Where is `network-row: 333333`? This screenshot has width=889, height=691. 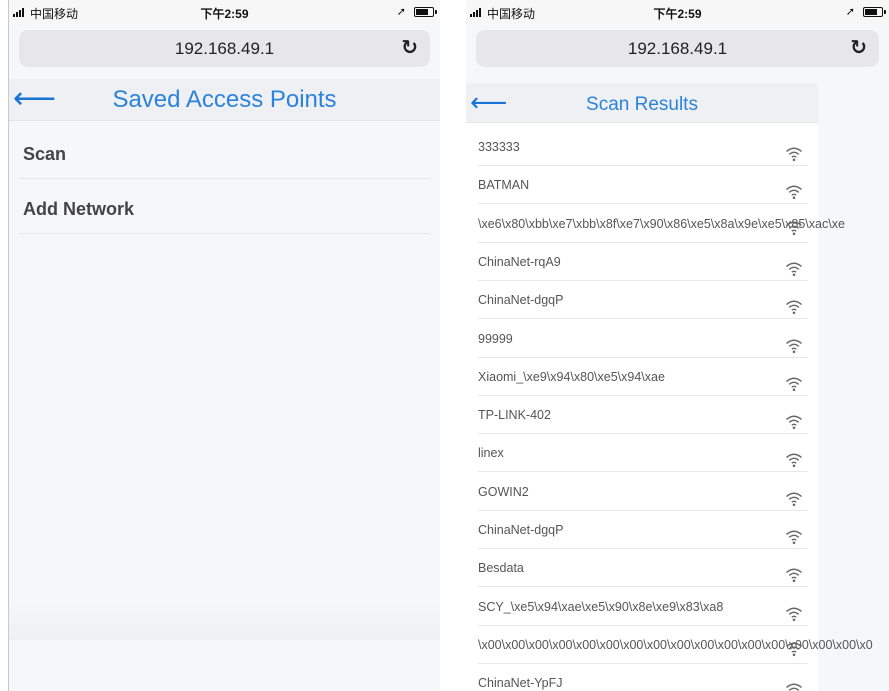
network-row: 333333 is located at coordinates (648, 147).